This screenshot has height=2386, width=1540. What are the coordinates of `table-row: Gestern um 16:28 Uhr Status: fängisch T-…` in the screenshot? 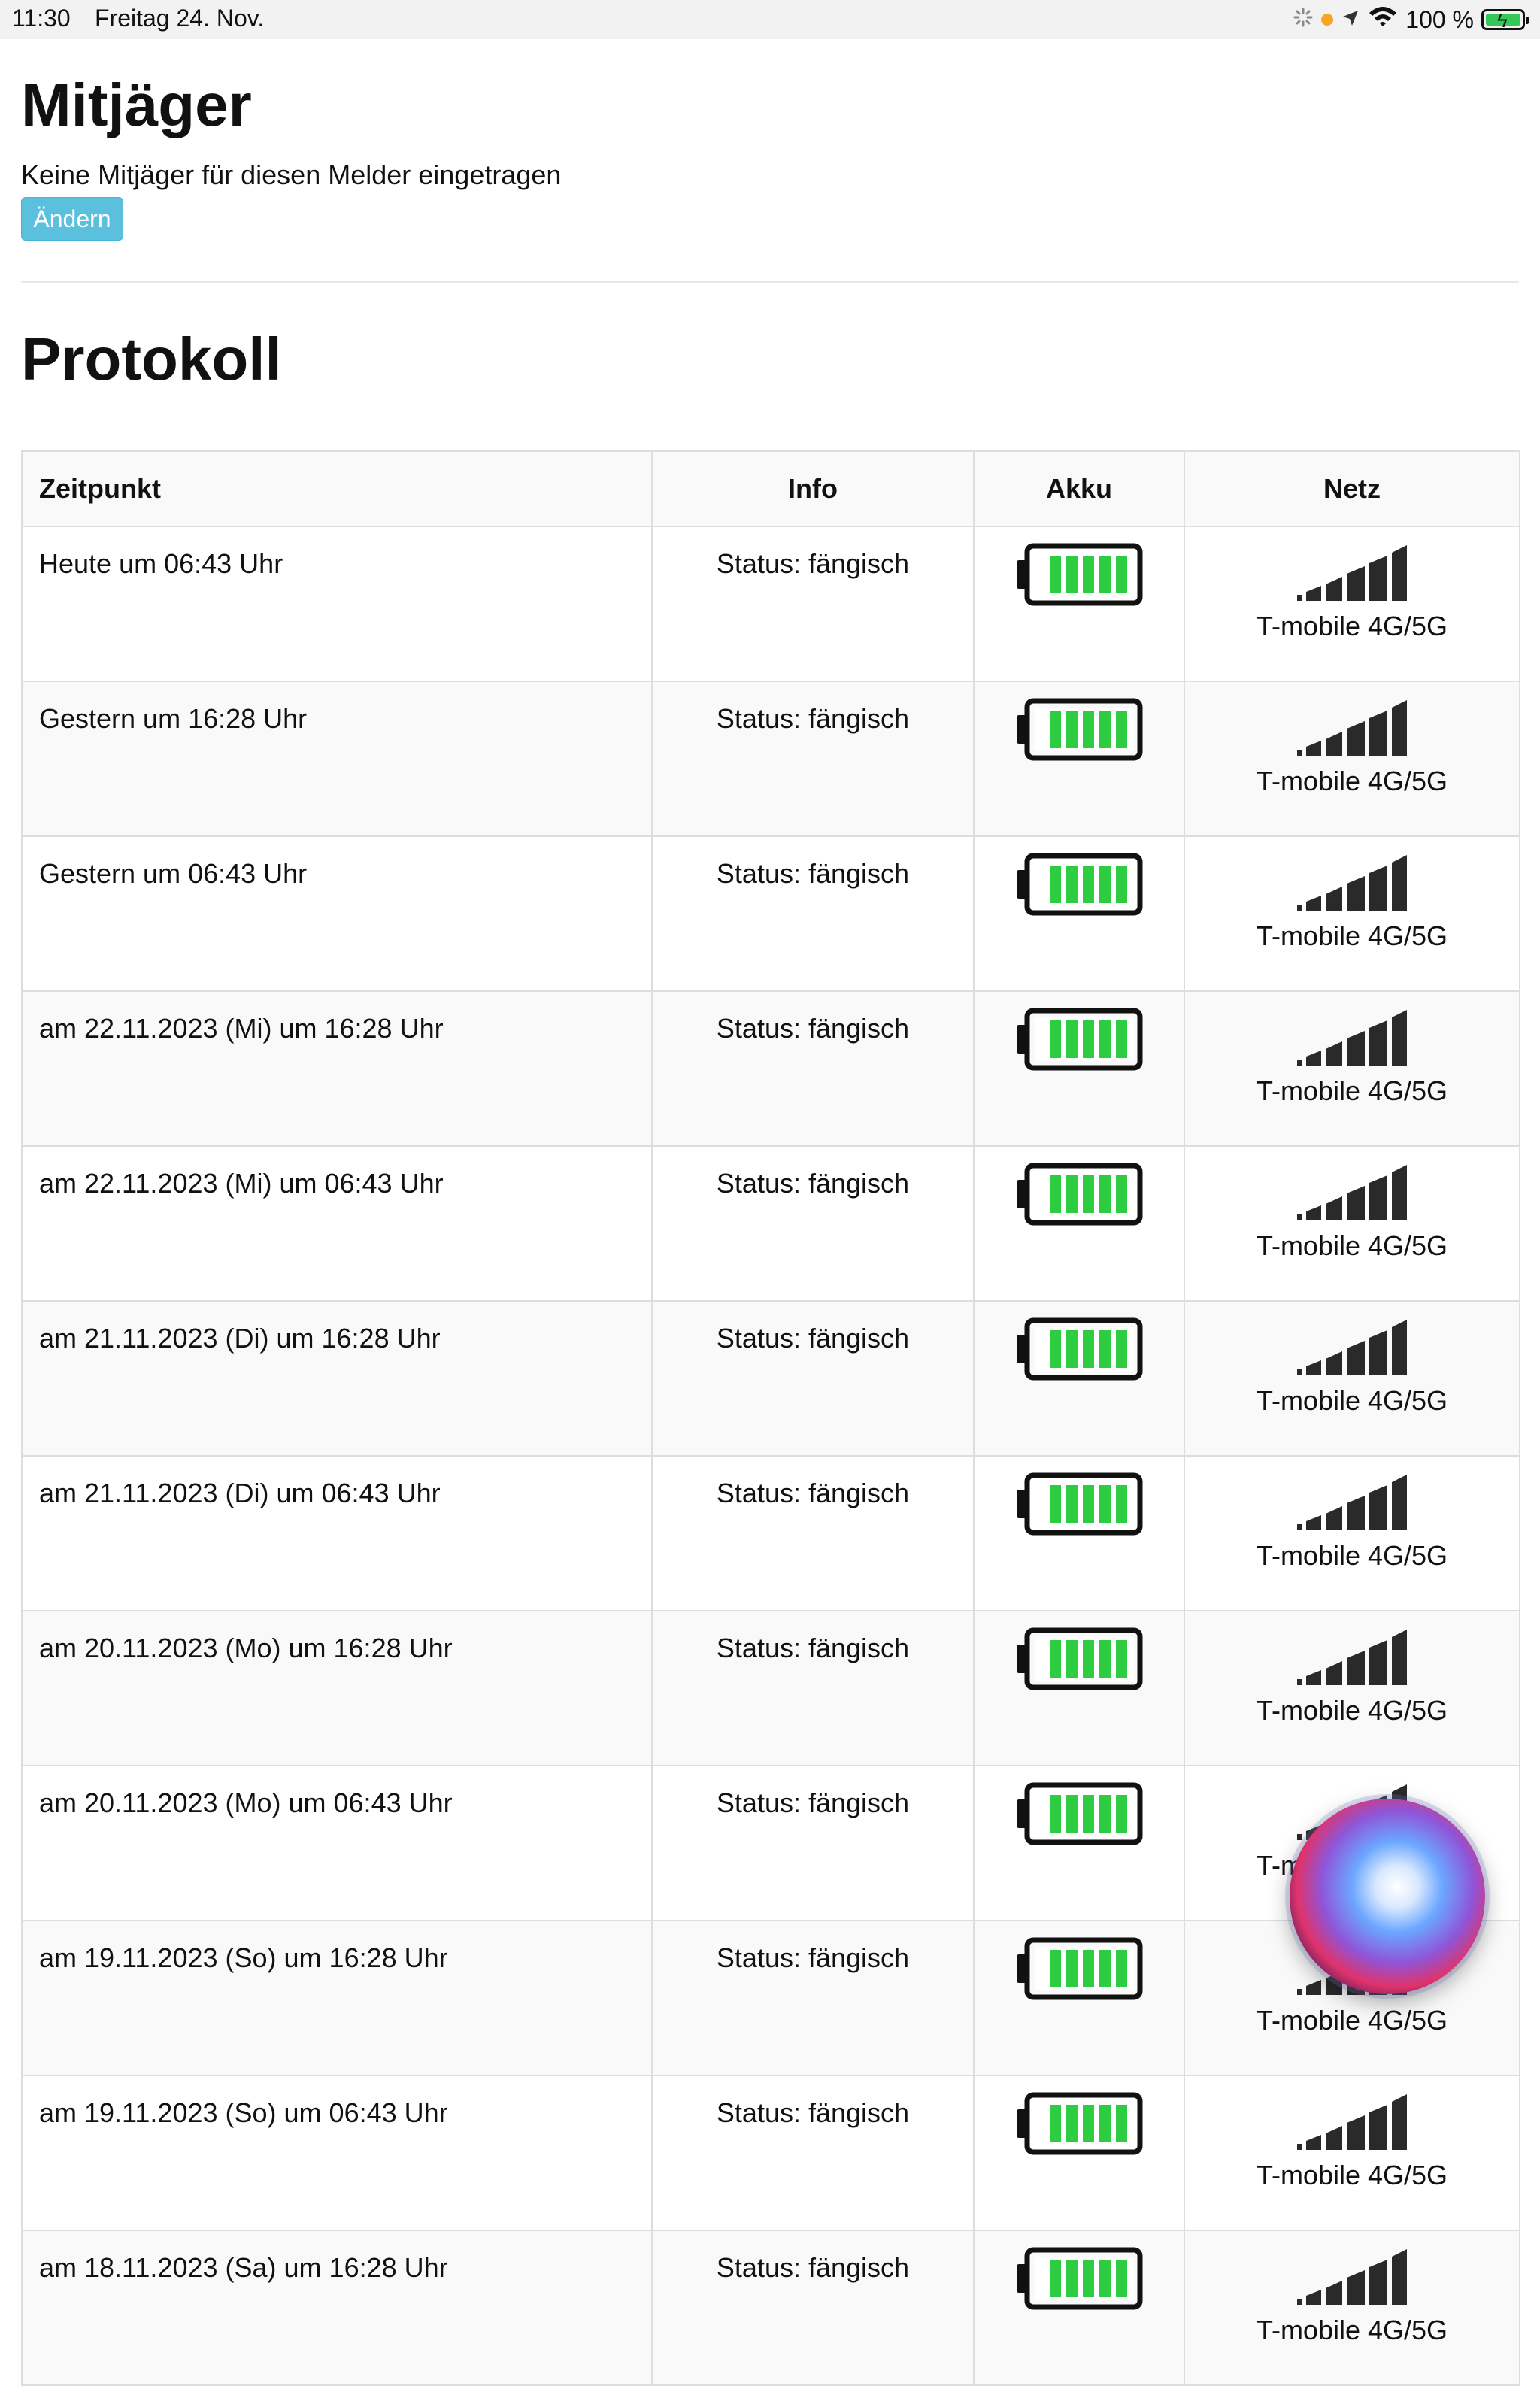 It's located at (770, 759).